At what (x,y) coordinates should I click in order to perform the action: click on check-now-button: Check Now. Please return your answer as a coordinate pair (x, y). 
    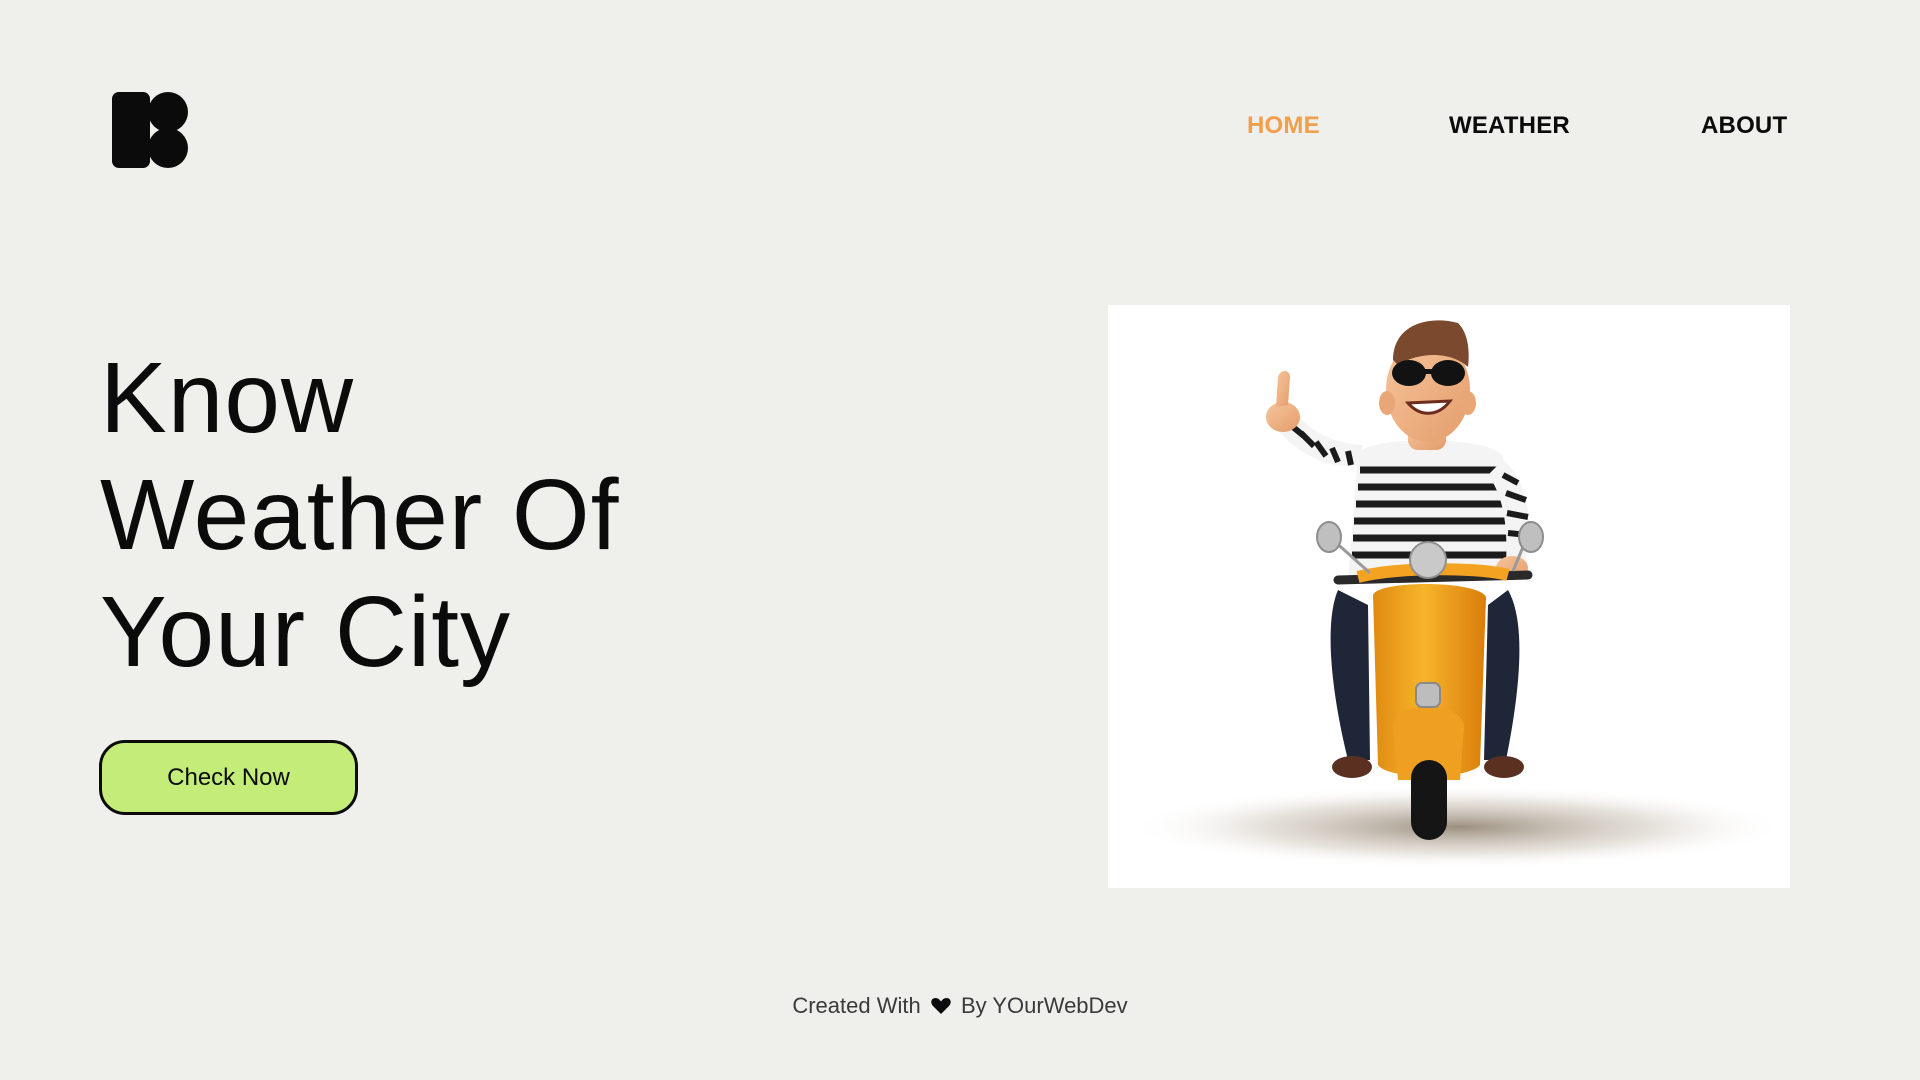
    Looking at the image, I should click on (228, 777).